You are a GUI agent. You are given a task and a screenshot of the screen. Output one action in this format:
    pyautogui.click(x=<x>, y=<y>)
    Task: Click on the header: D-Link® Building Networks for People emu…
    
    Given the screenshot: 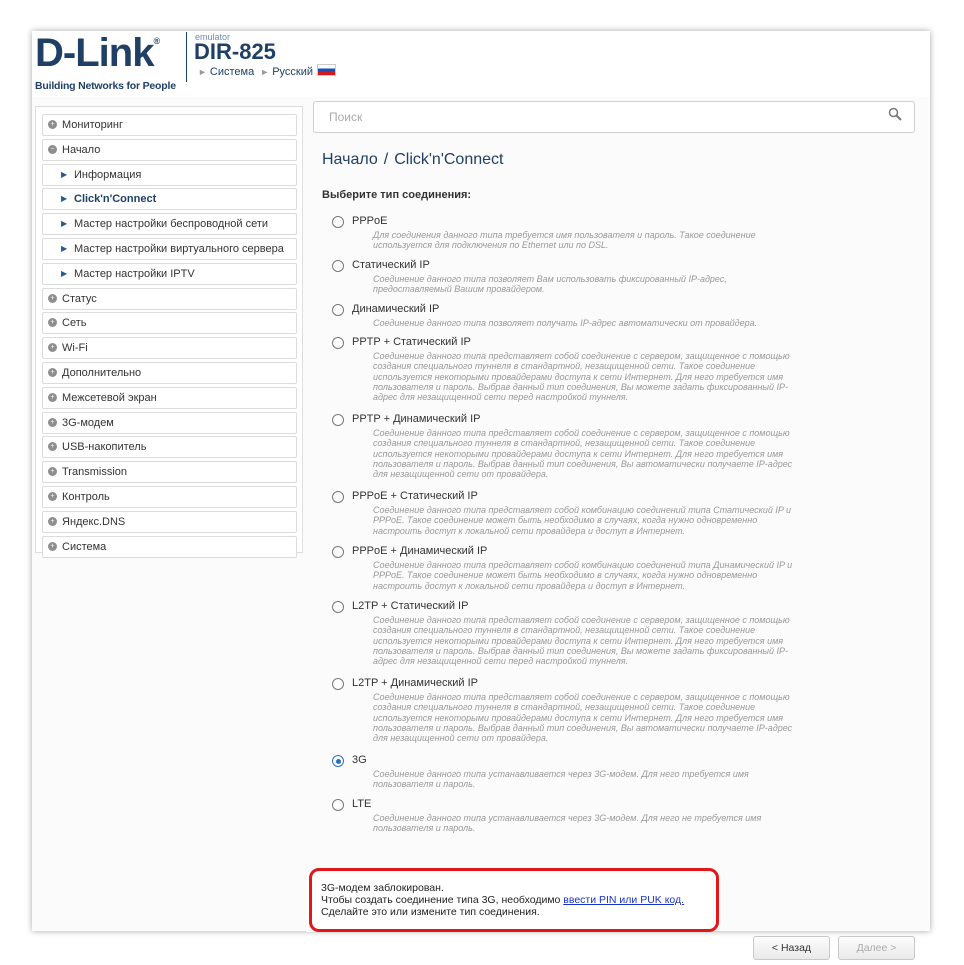 What is the action you would take?
    pyautogui.click(x=481, y=64)
    